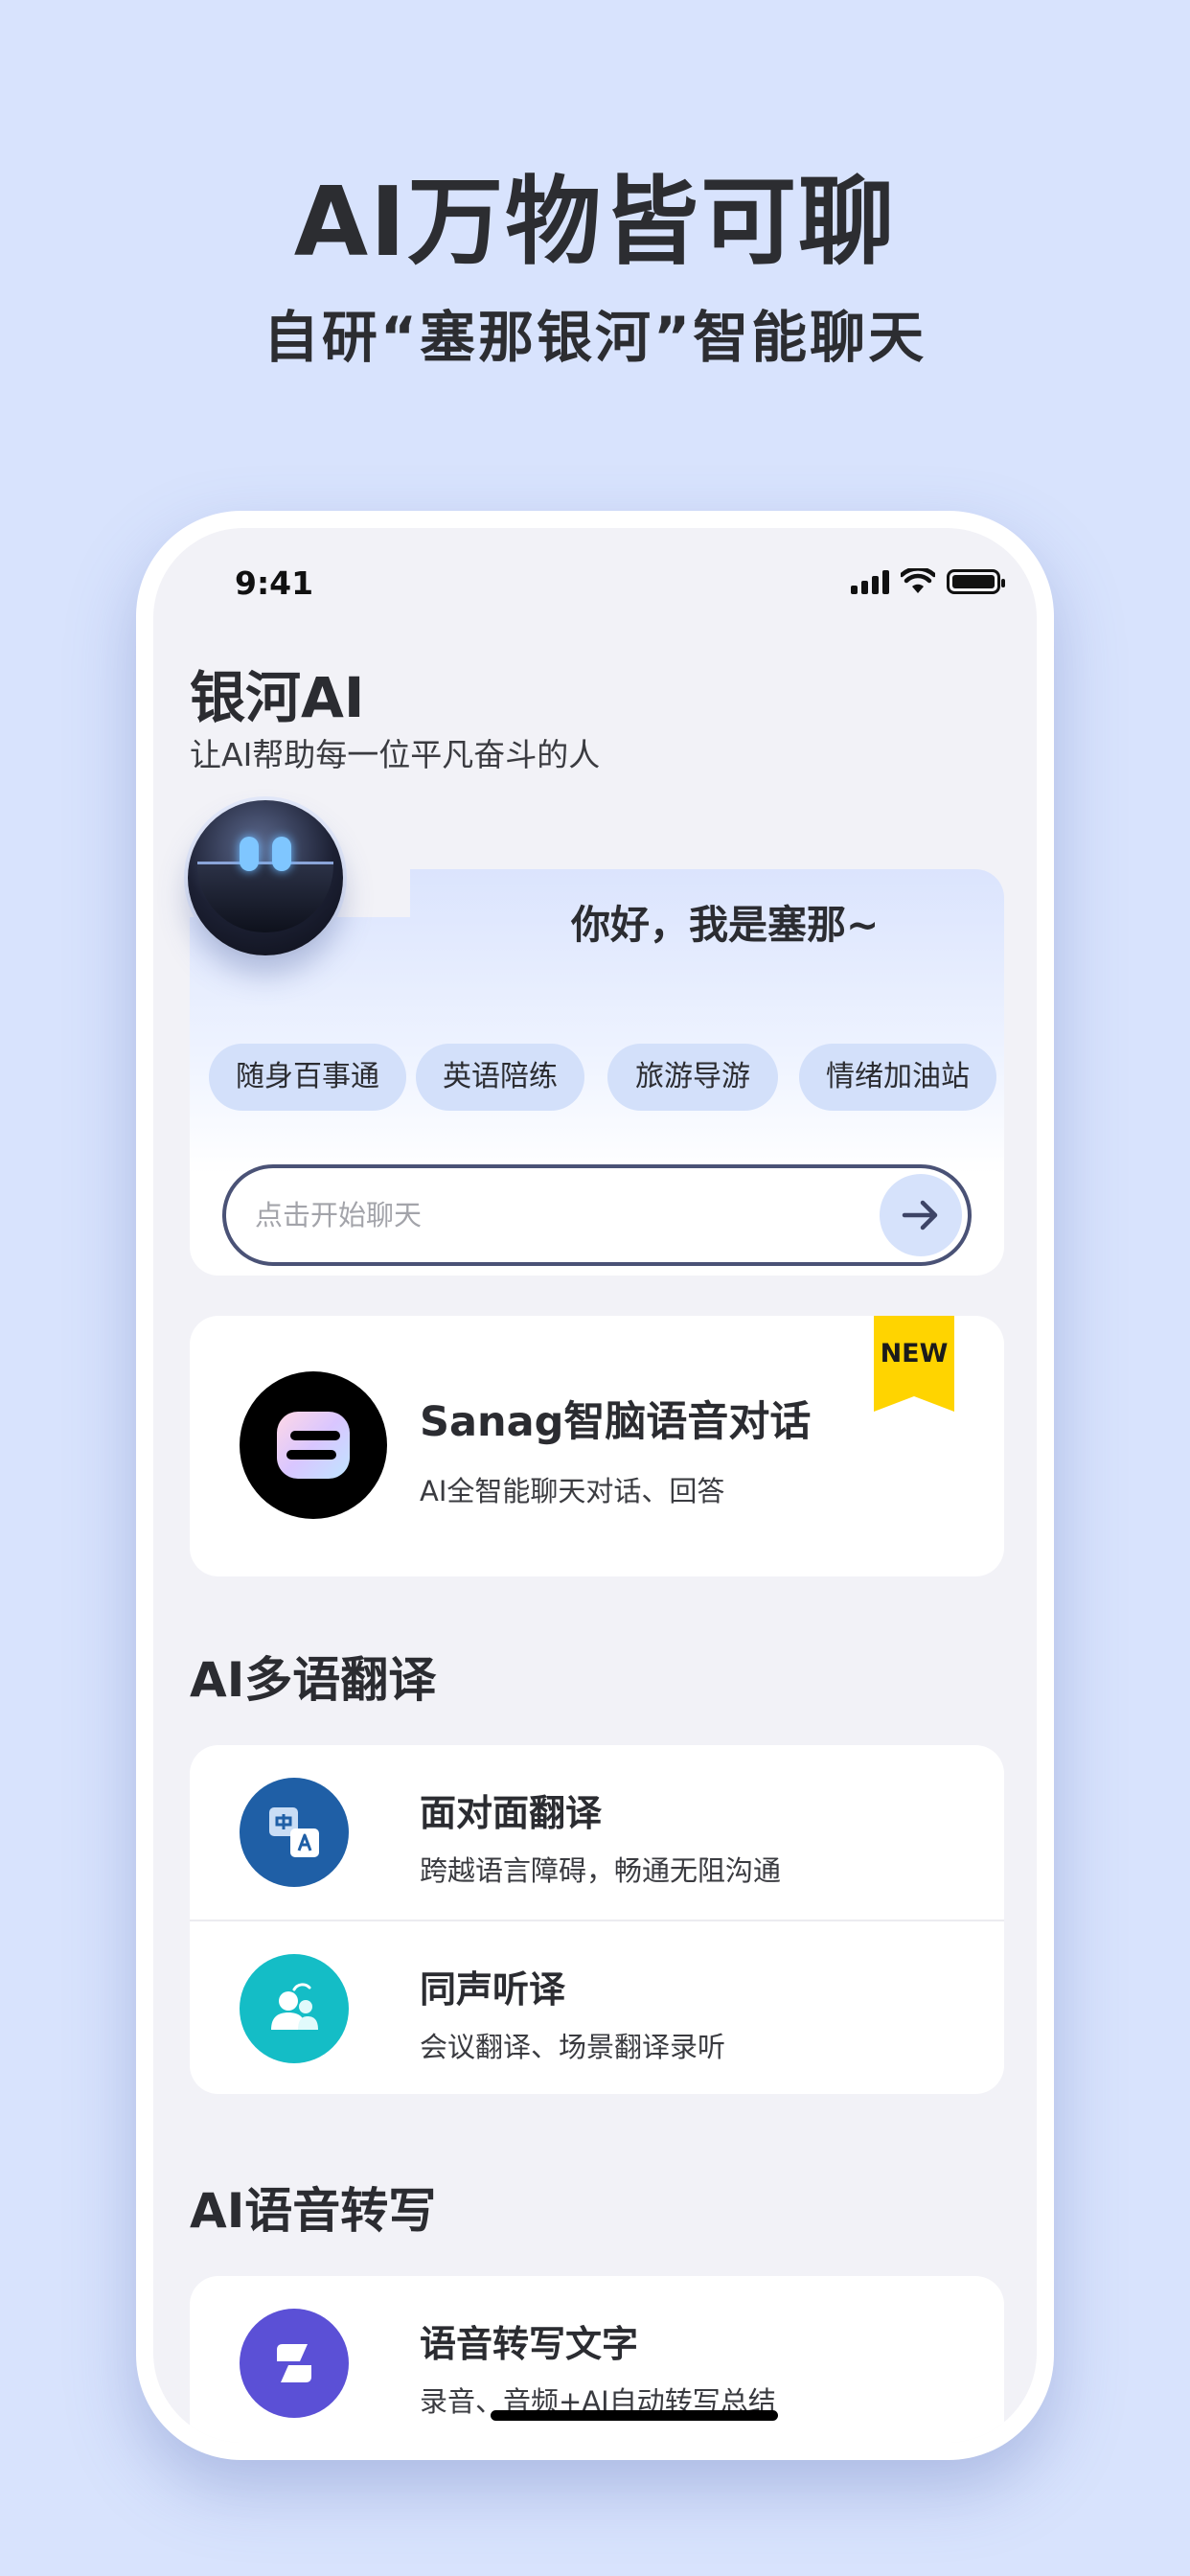 The width and height of the screenshot is (1190, 2576). What do you see at coordinates (595, 337) in the screenshot?
I see `promo-subtitle: 自研“塞那银河”智能聊天` at bounding box center [595, 337].